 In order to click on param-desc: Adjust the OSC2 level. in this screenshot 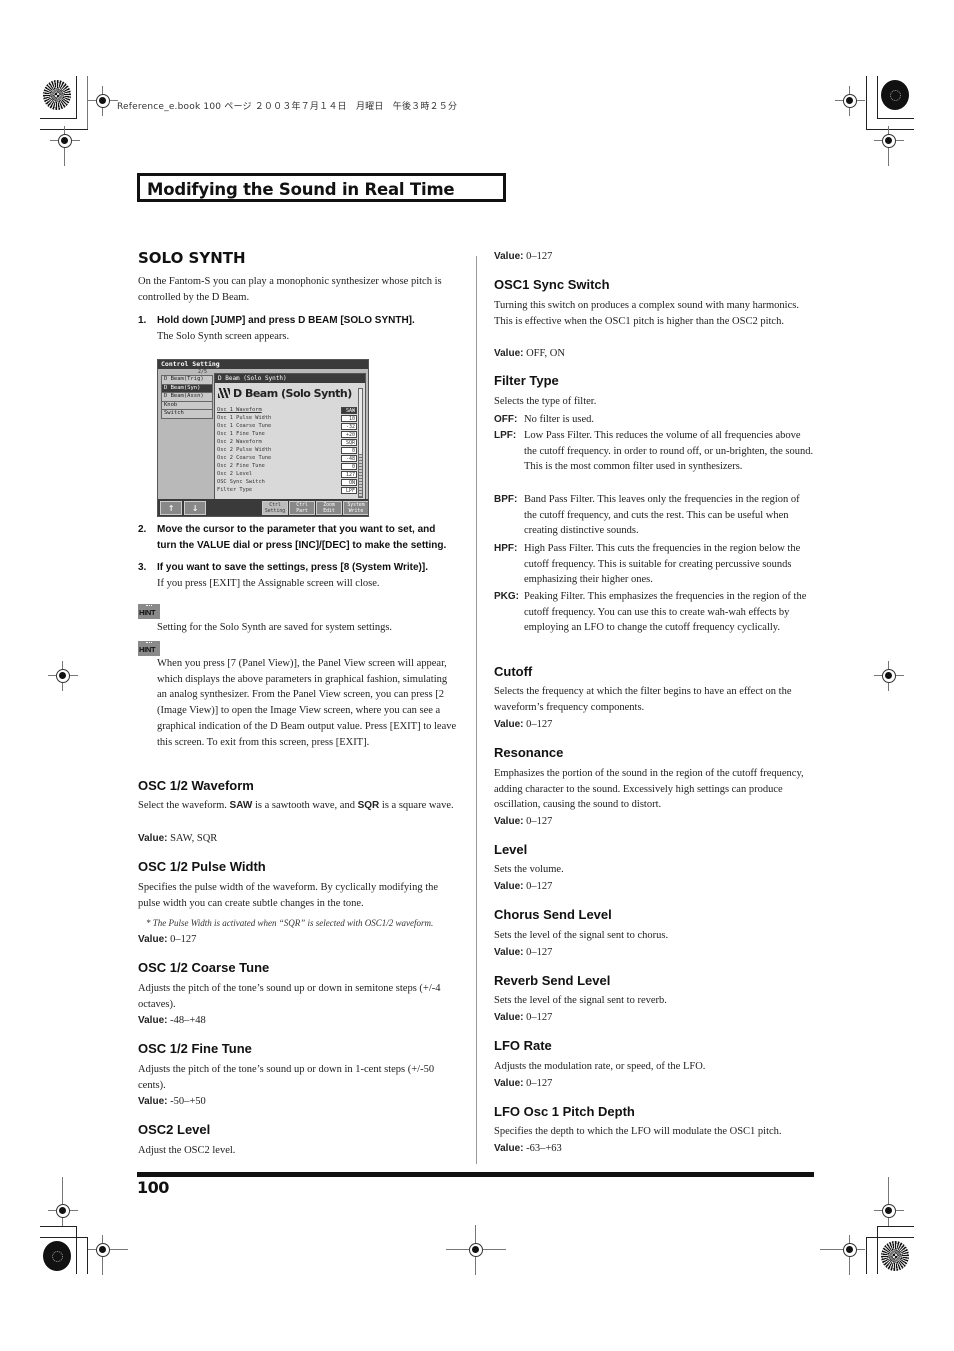, I will do `click(187, 1150)`.